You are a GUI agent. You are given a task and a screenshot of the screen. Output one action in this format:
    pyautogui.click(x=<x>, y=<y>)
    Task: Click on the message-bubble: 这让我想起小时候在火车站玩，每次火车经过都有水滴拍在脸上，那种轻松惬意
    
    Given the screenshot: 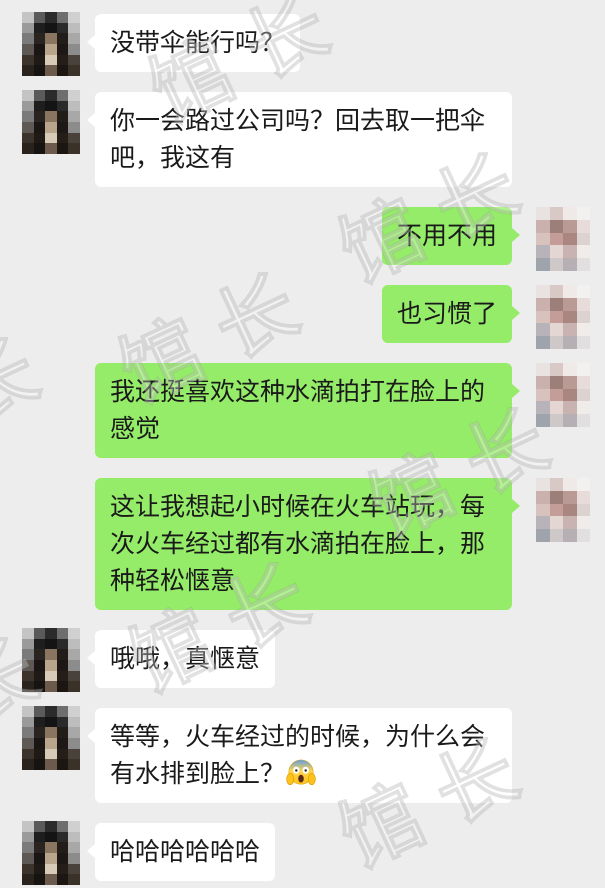 What is the action you would take?
    pyautogui.click(x=307, y=544)
    